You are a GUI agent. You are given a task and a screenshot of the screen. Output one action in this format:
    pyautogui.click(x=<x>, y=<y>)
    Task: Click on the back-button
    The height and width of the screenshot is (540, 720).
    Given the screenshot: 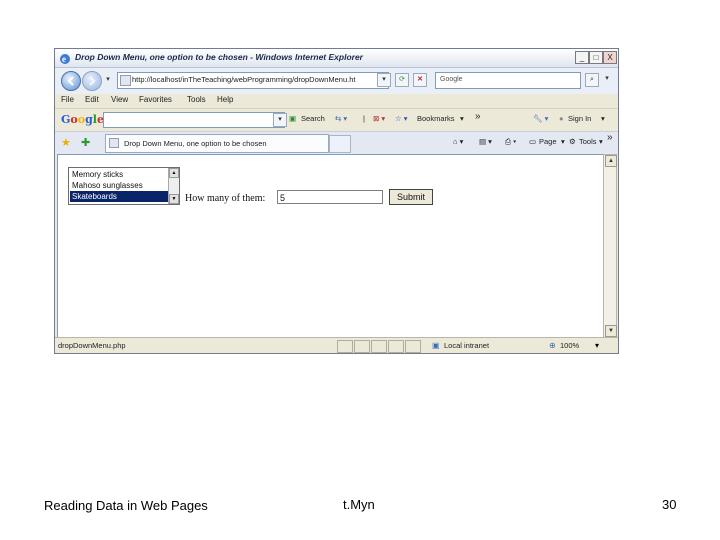 What is the action you would take?
    pyautogui.click(x=71, y=81)
    